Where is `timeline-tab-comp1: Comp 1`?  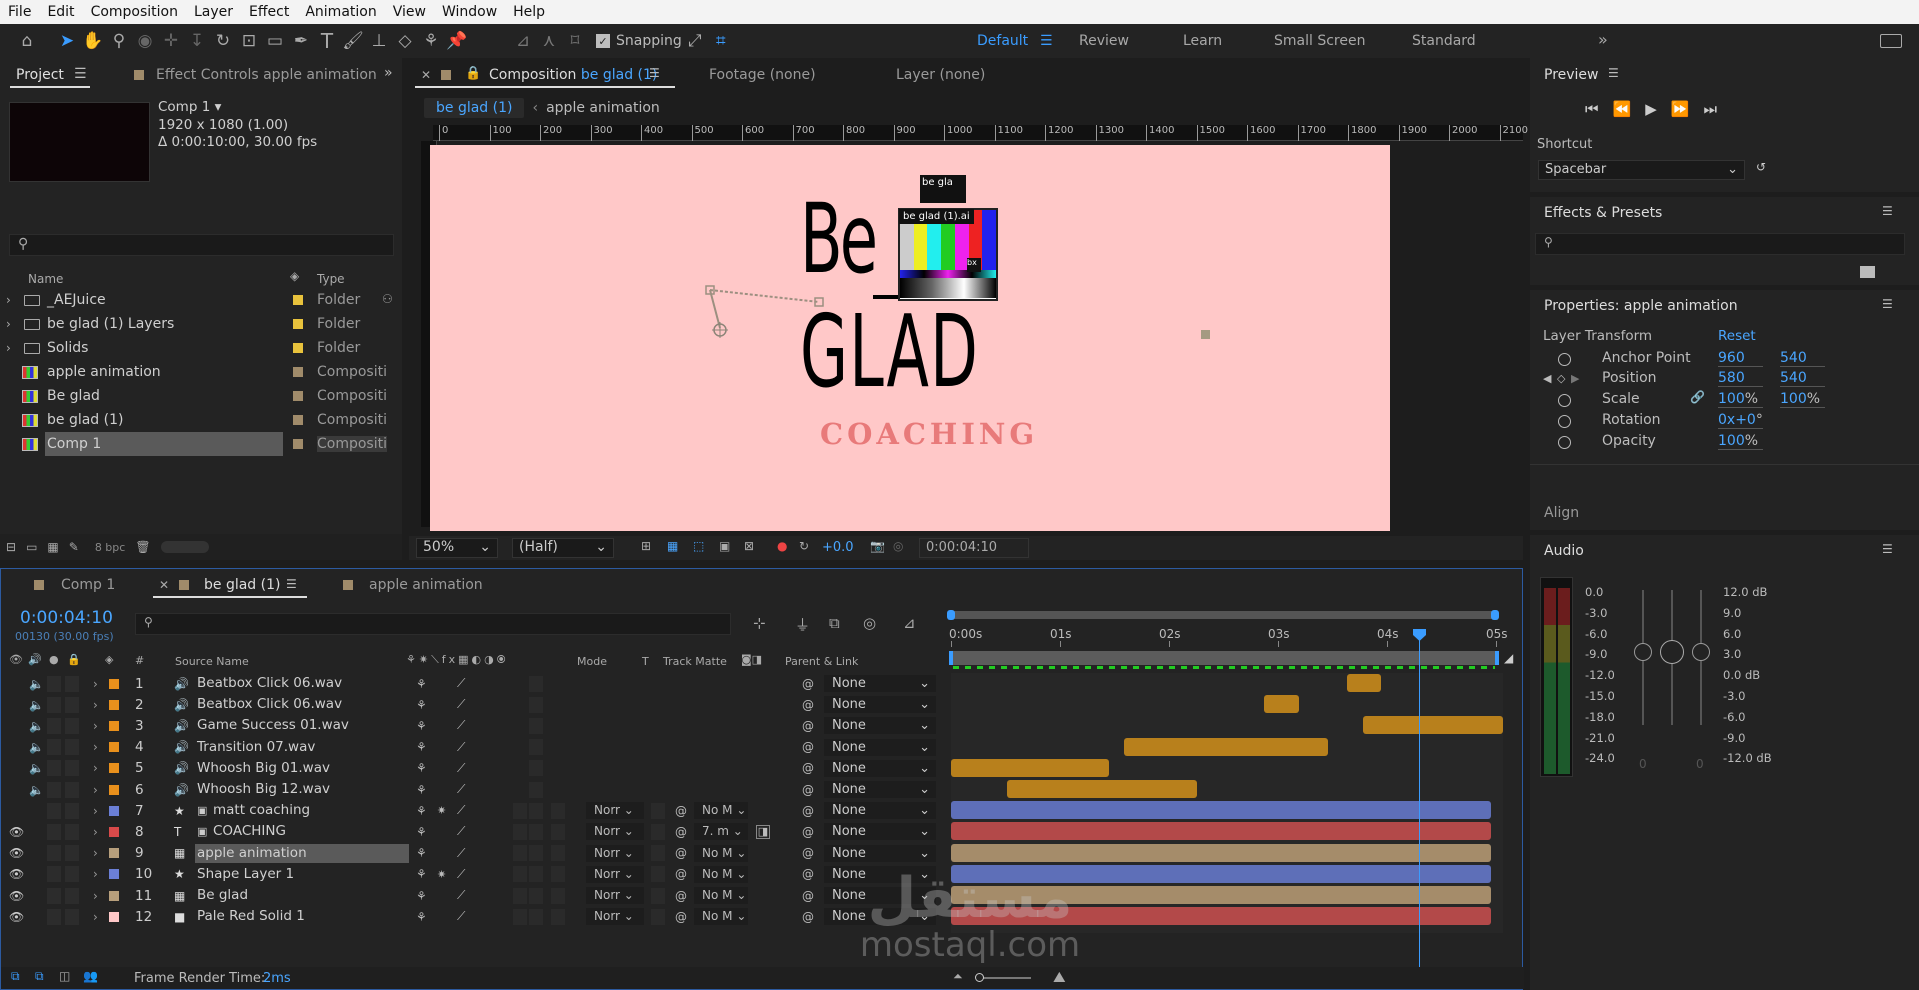 timeline-tab-comp1: Comp 1 is located at coordinates (88, 585).